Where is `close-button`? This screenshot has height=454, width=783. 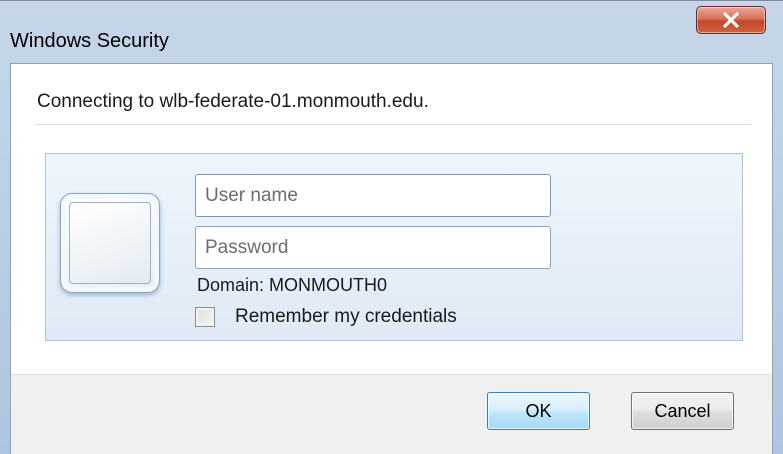 close-button is located at coordinates (731, 20).